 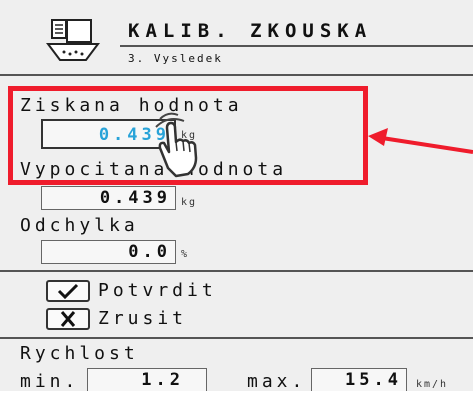 What do you see at coordinates (250, 31) in the screenshot?
I see `page-title: KALIB. ZKOUSKA` at bounding box center [250, 31].